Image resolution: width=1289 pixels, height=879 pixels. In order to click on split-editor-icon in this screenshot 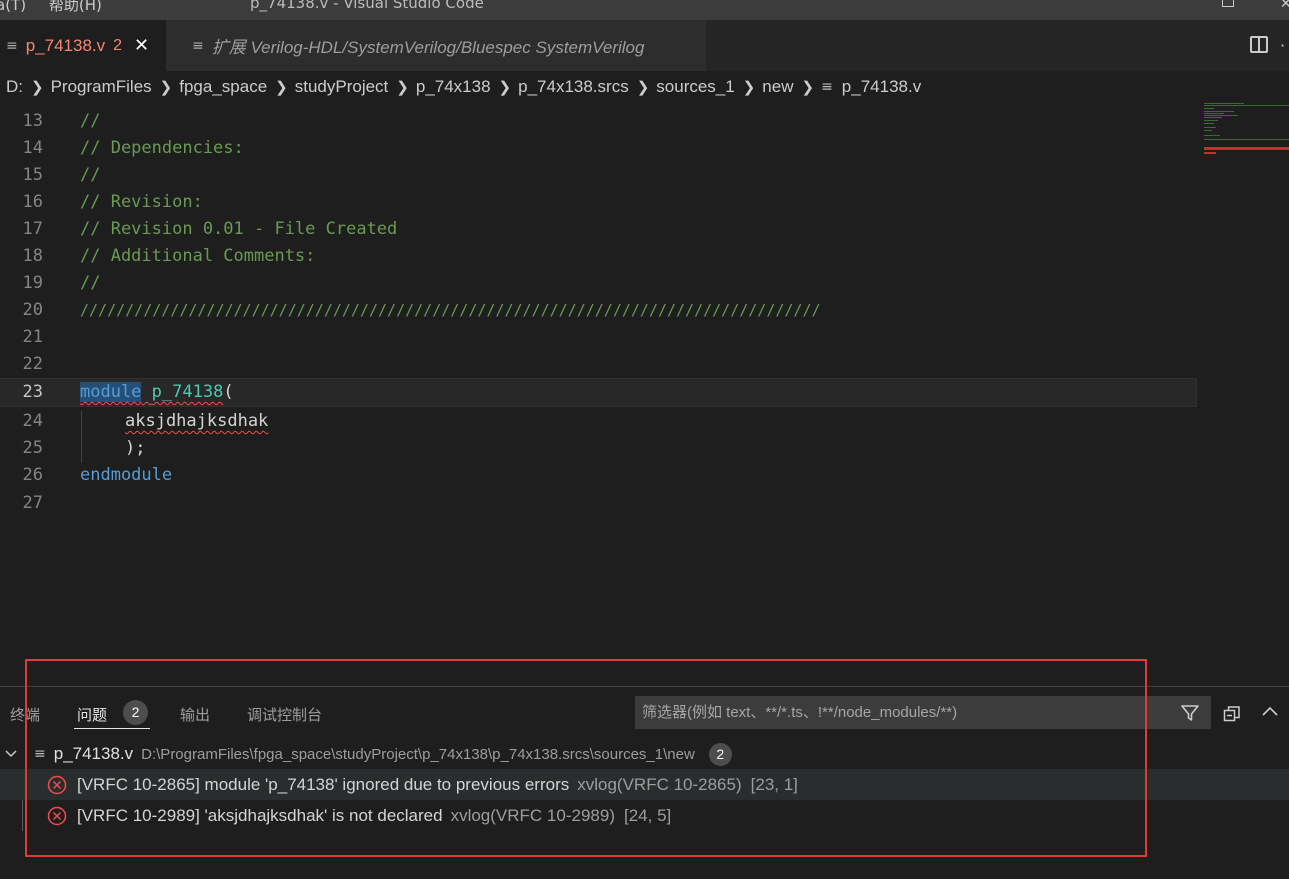, I will do `click(1259, 44)`.